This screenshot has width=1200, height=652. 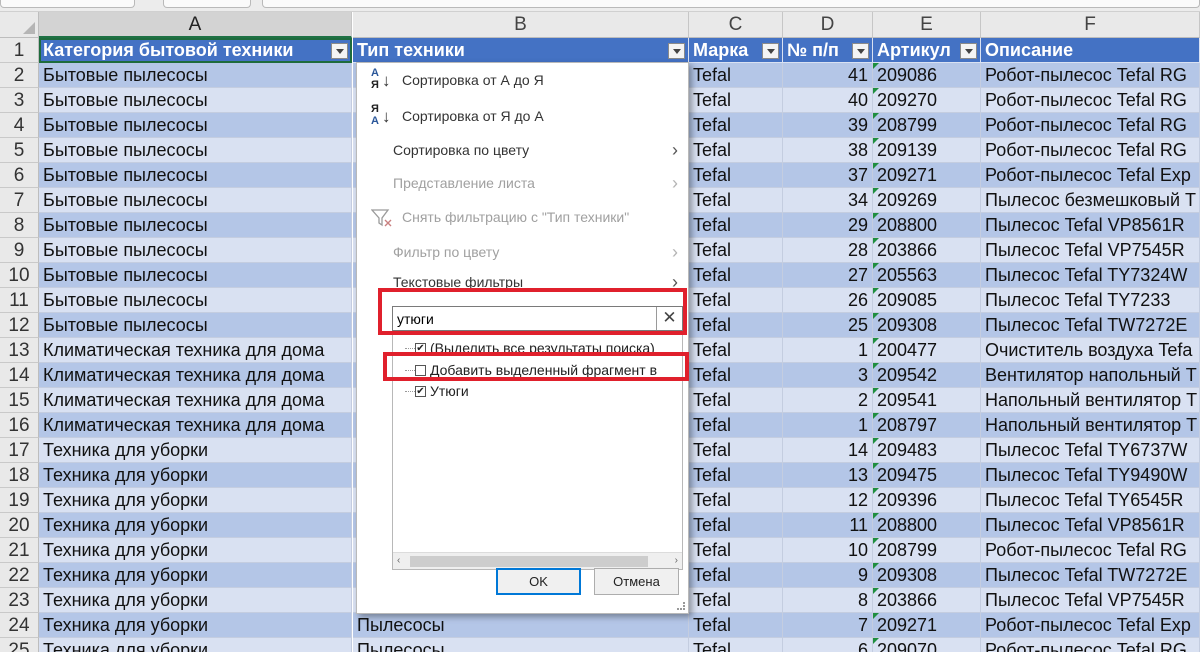 What do you see at coordinates (828, 175) in the screenshot?
I see `table-cell: 37` at bounding box center [828, 175].